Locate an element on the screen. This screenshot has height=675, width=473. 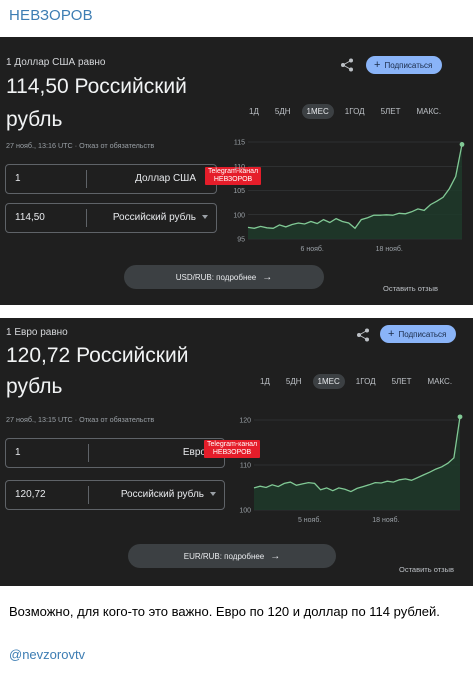
result-input: 114,50 is located at coordinates (30, 217).